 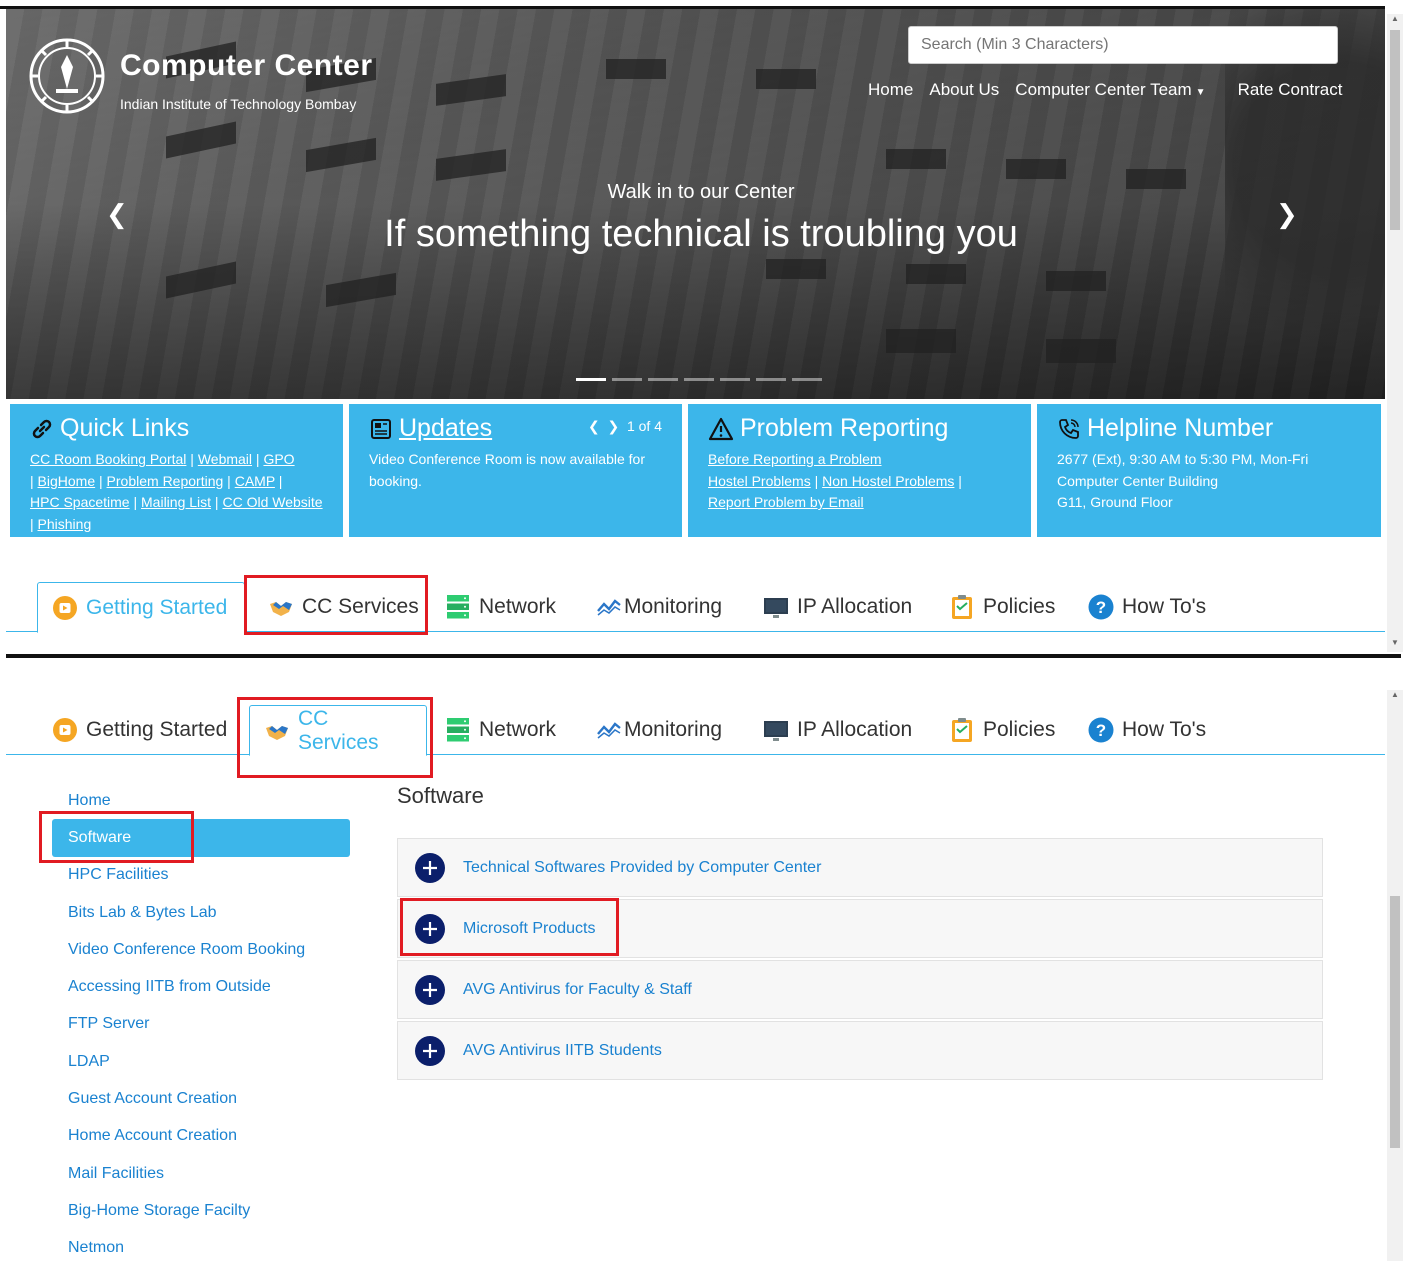 I want to click on link-phishing: Phishing, so click(x=65, y=524).